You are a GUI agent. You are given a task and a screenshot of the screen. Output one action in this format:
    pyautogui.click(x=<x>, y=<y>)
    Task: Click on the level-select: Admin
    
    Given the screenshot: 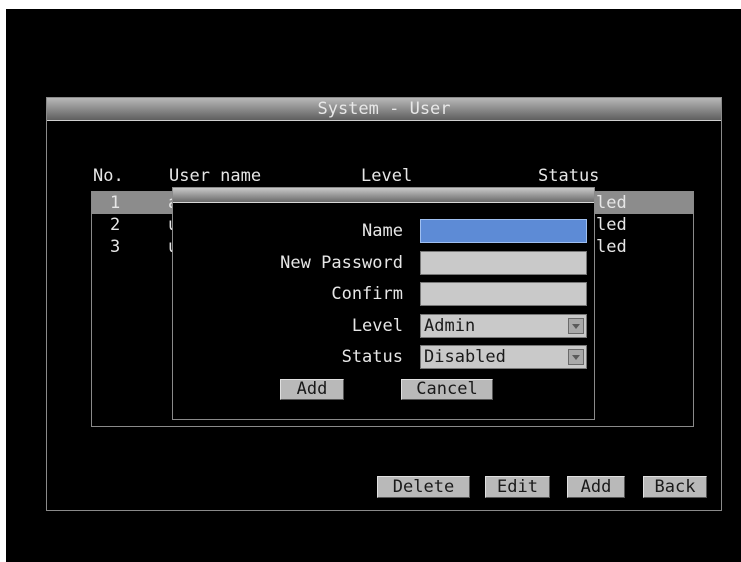 What is the action you would take?
    pyautogui.click(x=503, y=326)
    